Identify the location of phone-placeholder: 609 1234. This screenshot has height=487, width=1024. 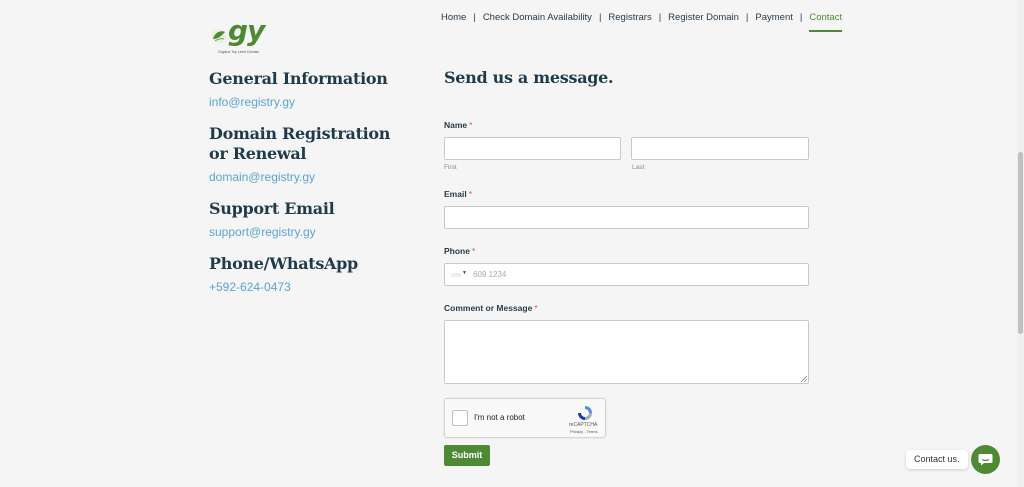
(490, 274).